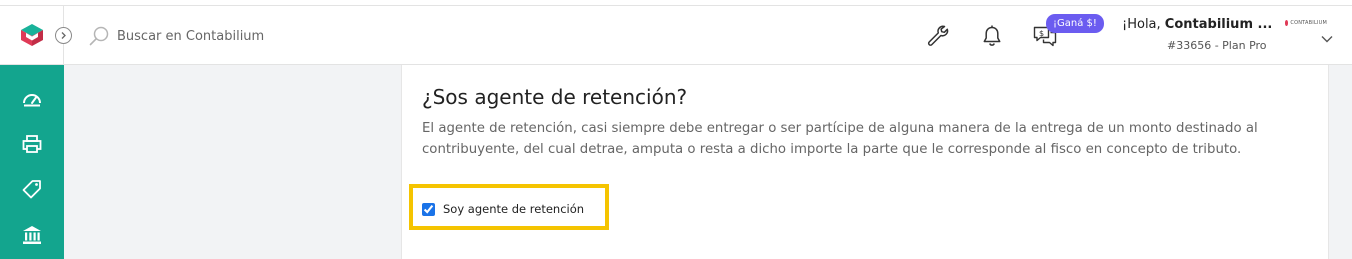 Image resolution: width=1352 pixels, height=259 pixels. I want to click on retention-agent-checkbox, so click(428, 209).